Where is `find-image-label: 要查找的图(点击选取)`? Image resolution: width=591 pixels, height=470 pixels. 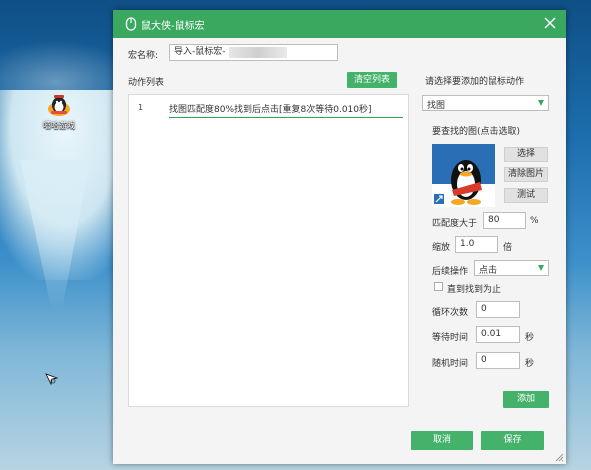
find-image-label: 要查找的图(点击选取) is located at coordinates (476, 132).